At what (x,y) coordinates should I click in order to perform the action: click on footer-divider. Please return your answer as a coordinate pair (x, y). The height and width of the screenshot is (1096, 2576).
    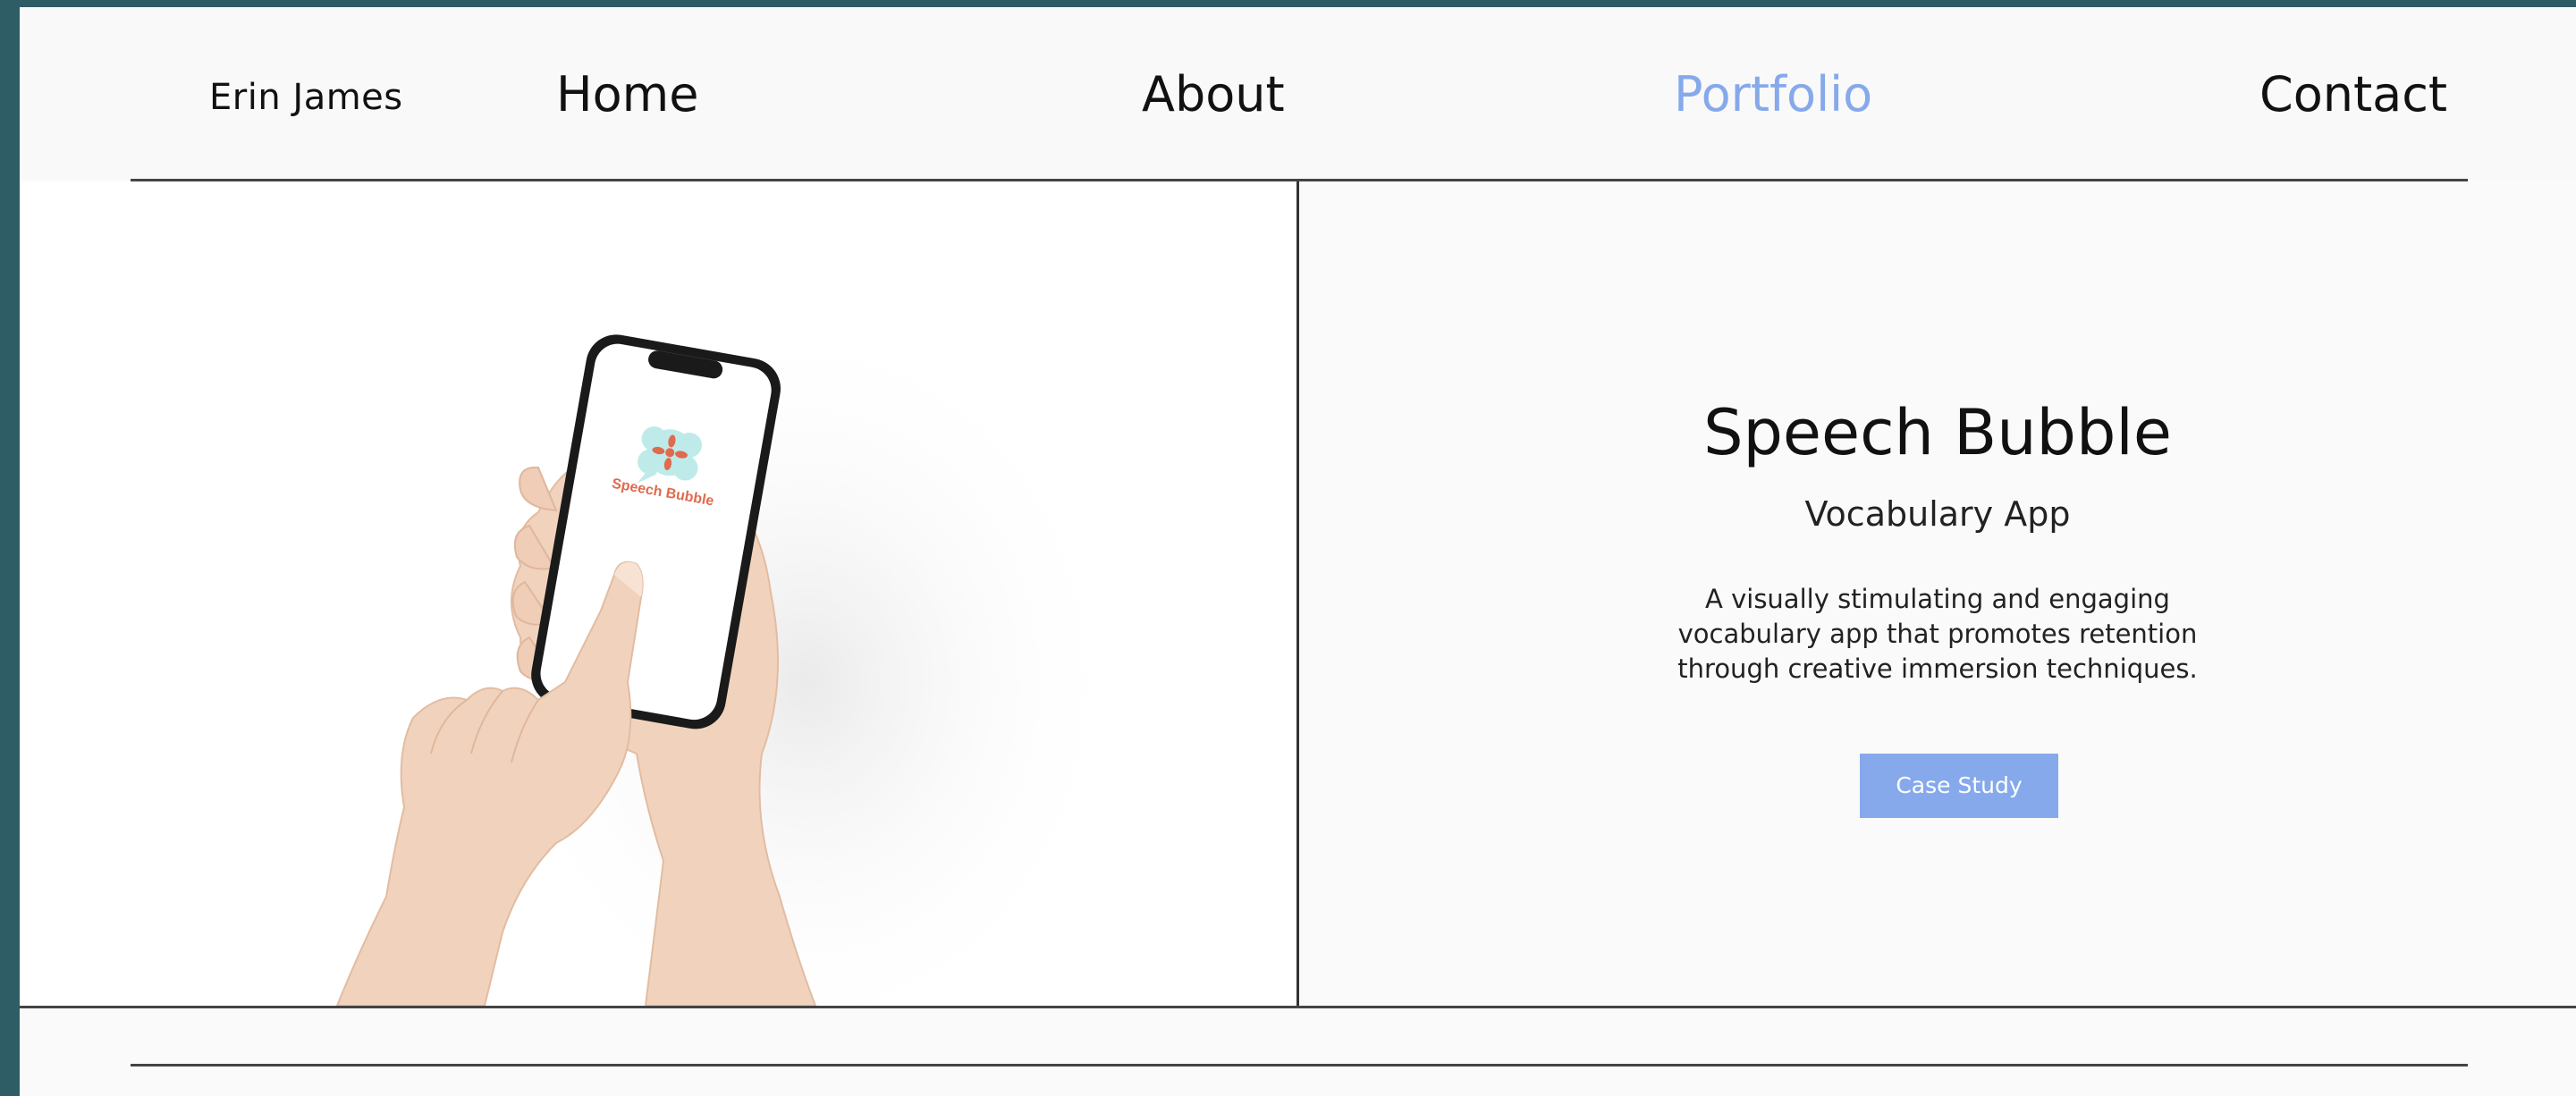
    Looking at the image, I should click on (1299, 1065).